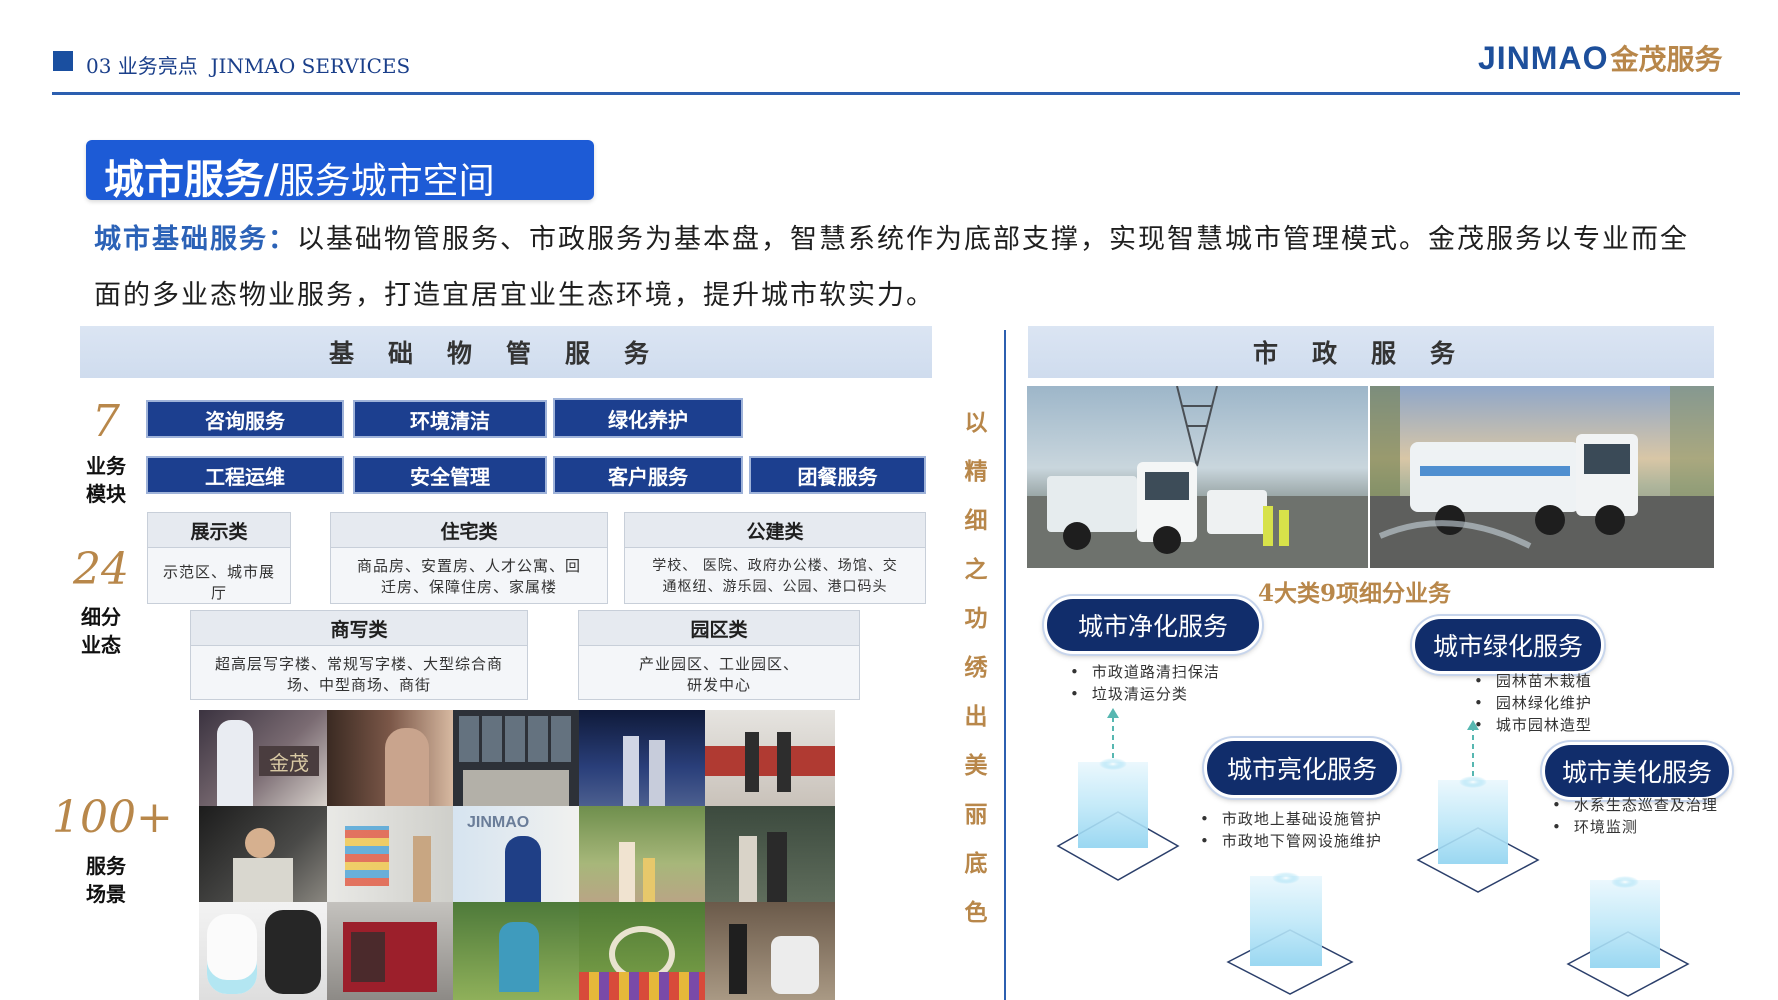 This screenshot has height=1000, width=1778. I want to click on sprinkler-truck-illustration, so click(1542, 477).